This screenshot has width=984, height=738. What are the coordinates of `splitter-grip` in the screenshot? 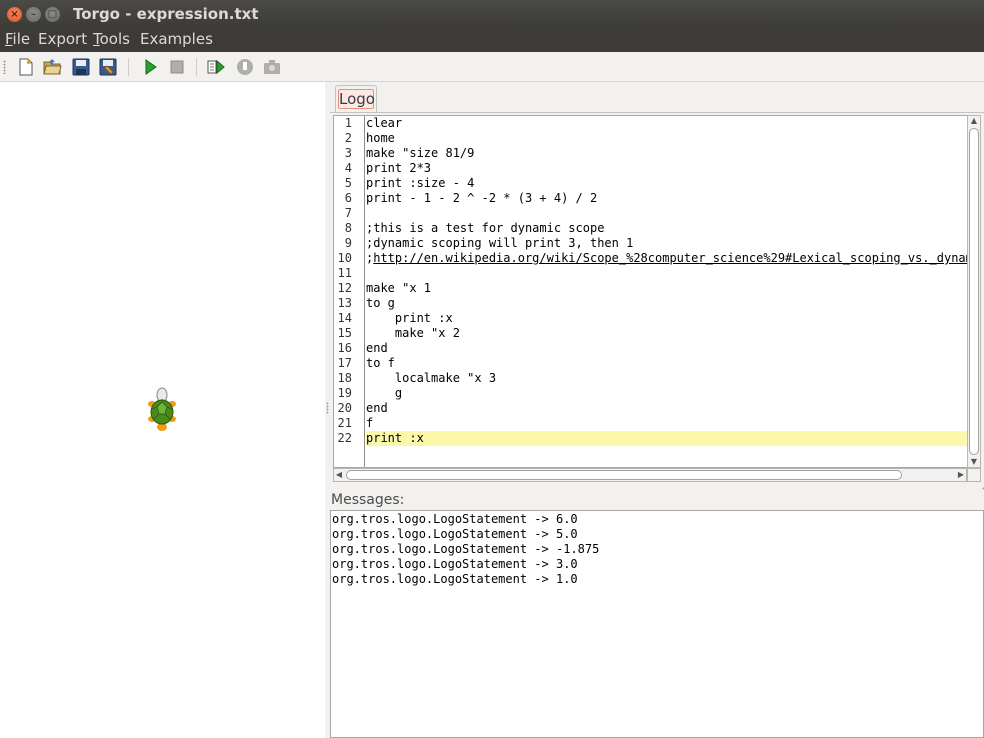 It's located at (327, 408).